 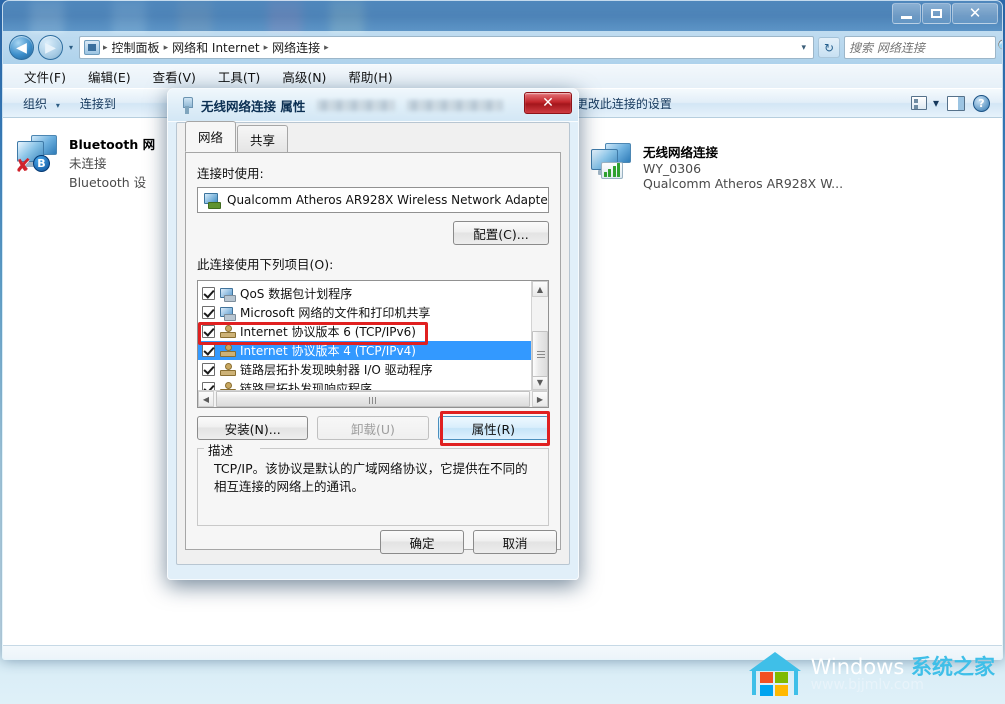 I want to click on vertical-scroll-thumb, so click(x=540, y=354).